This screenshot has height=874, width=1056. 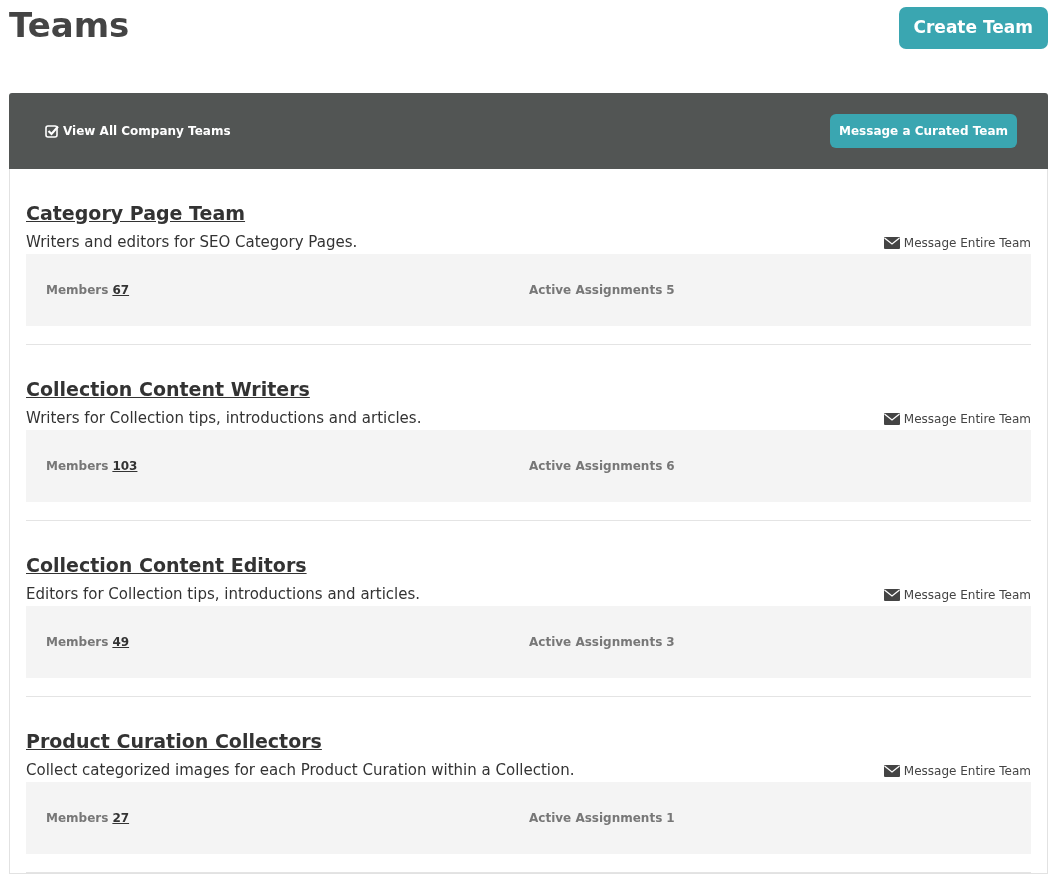 I want to click on members-count-link: 103, so click(x=125, y=479).